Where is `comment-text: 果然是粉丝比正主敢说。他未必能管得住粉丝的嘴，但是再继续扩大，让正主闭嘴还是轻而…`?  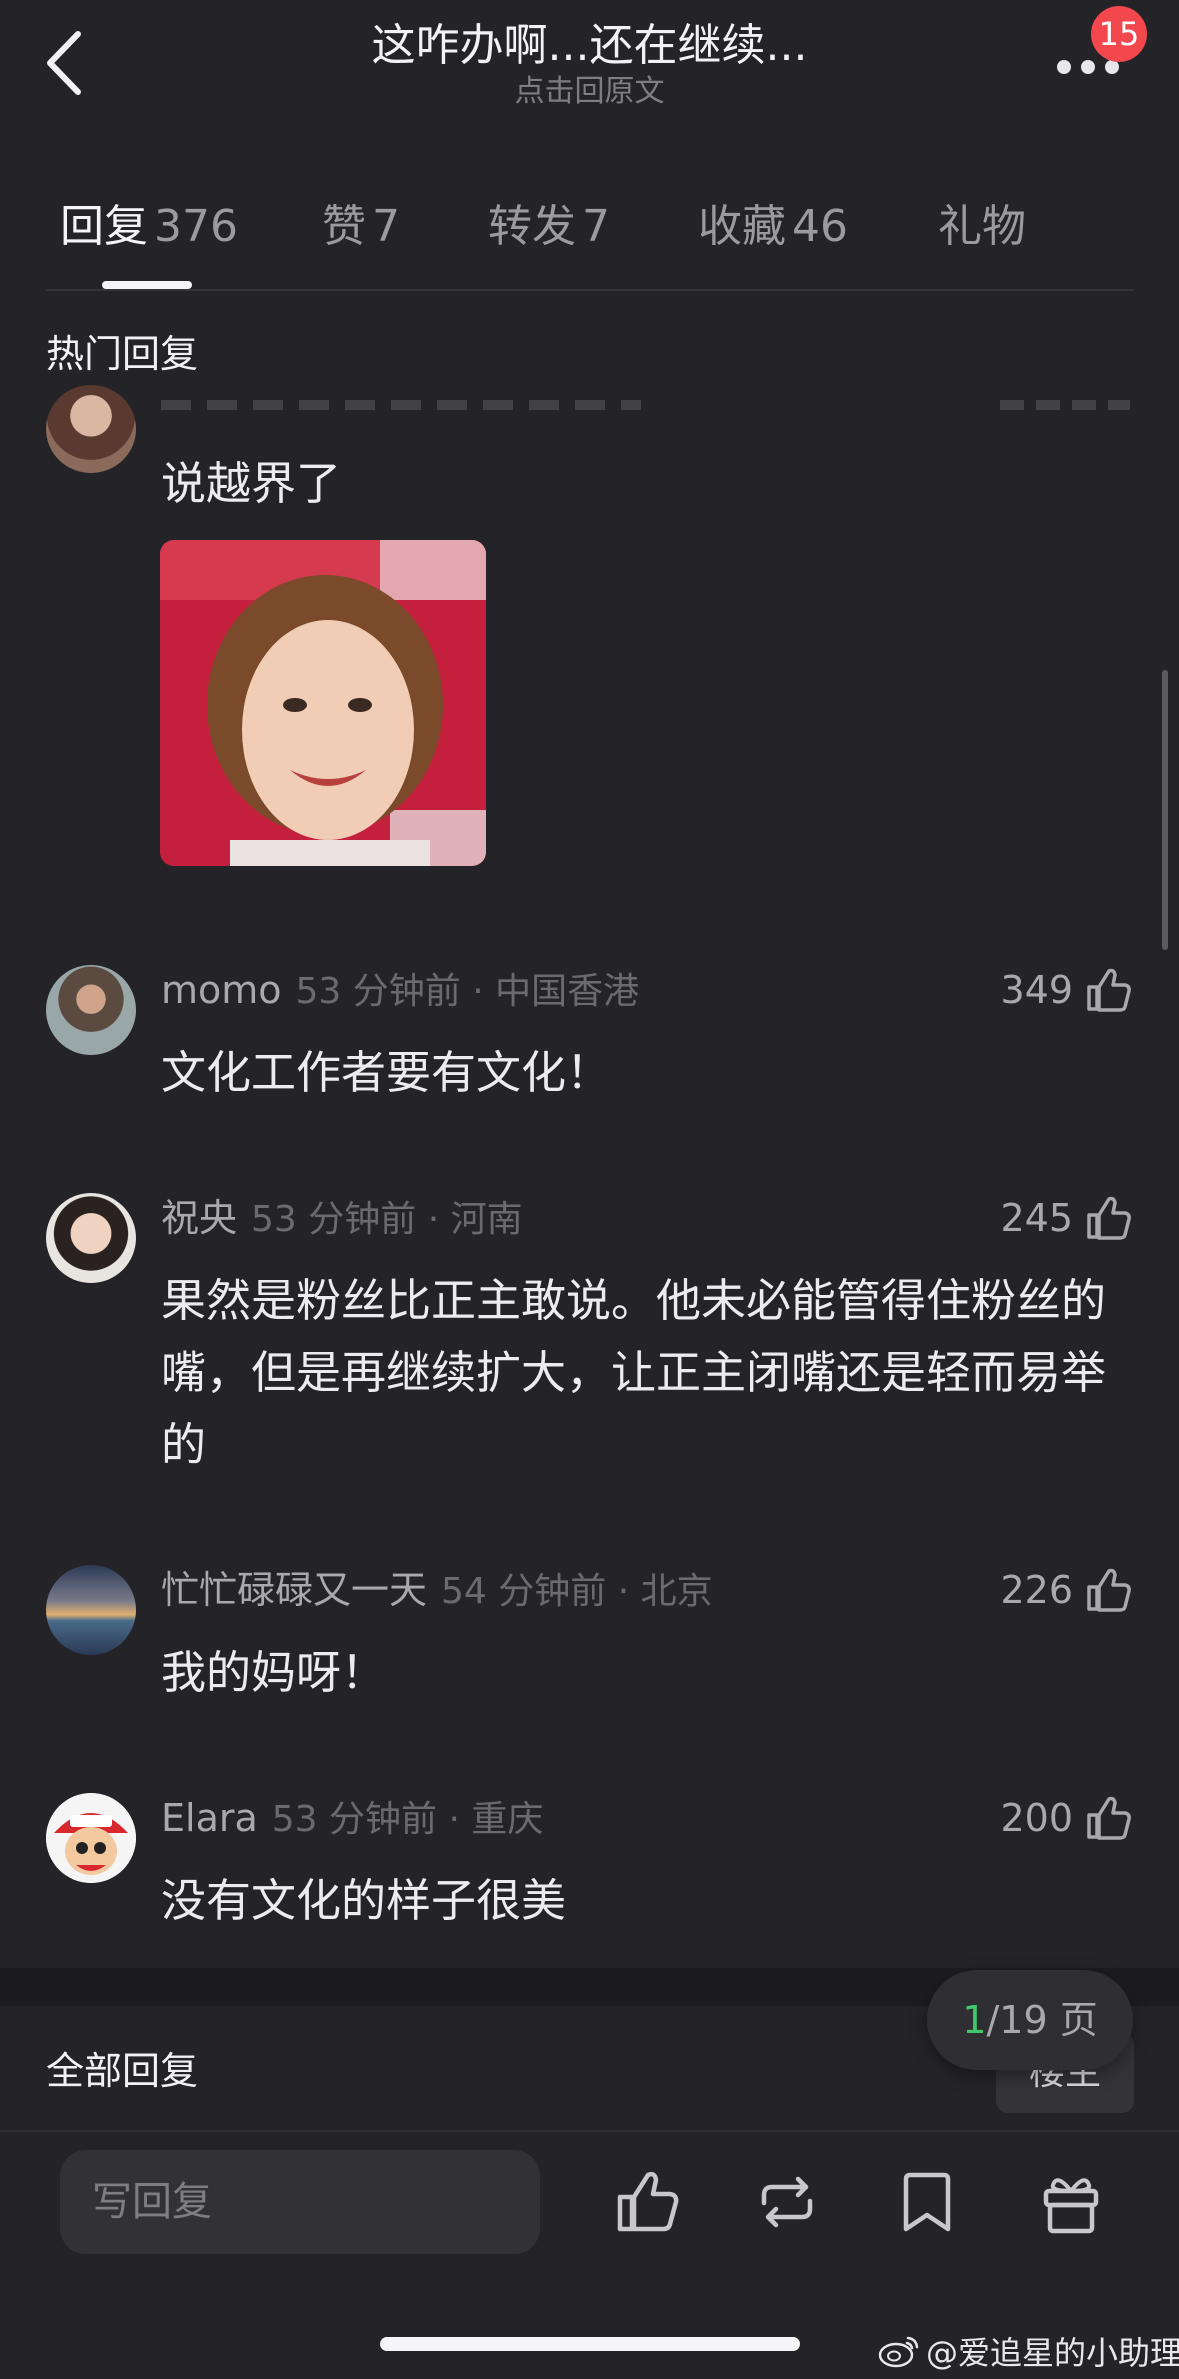 comment-text: 果然是粉丝比正主敢说。他未必能管得住粉丝的嘴，但是再继续扩大，让正主闭嘴还是轻而… is located at coordinates (634, 1372).